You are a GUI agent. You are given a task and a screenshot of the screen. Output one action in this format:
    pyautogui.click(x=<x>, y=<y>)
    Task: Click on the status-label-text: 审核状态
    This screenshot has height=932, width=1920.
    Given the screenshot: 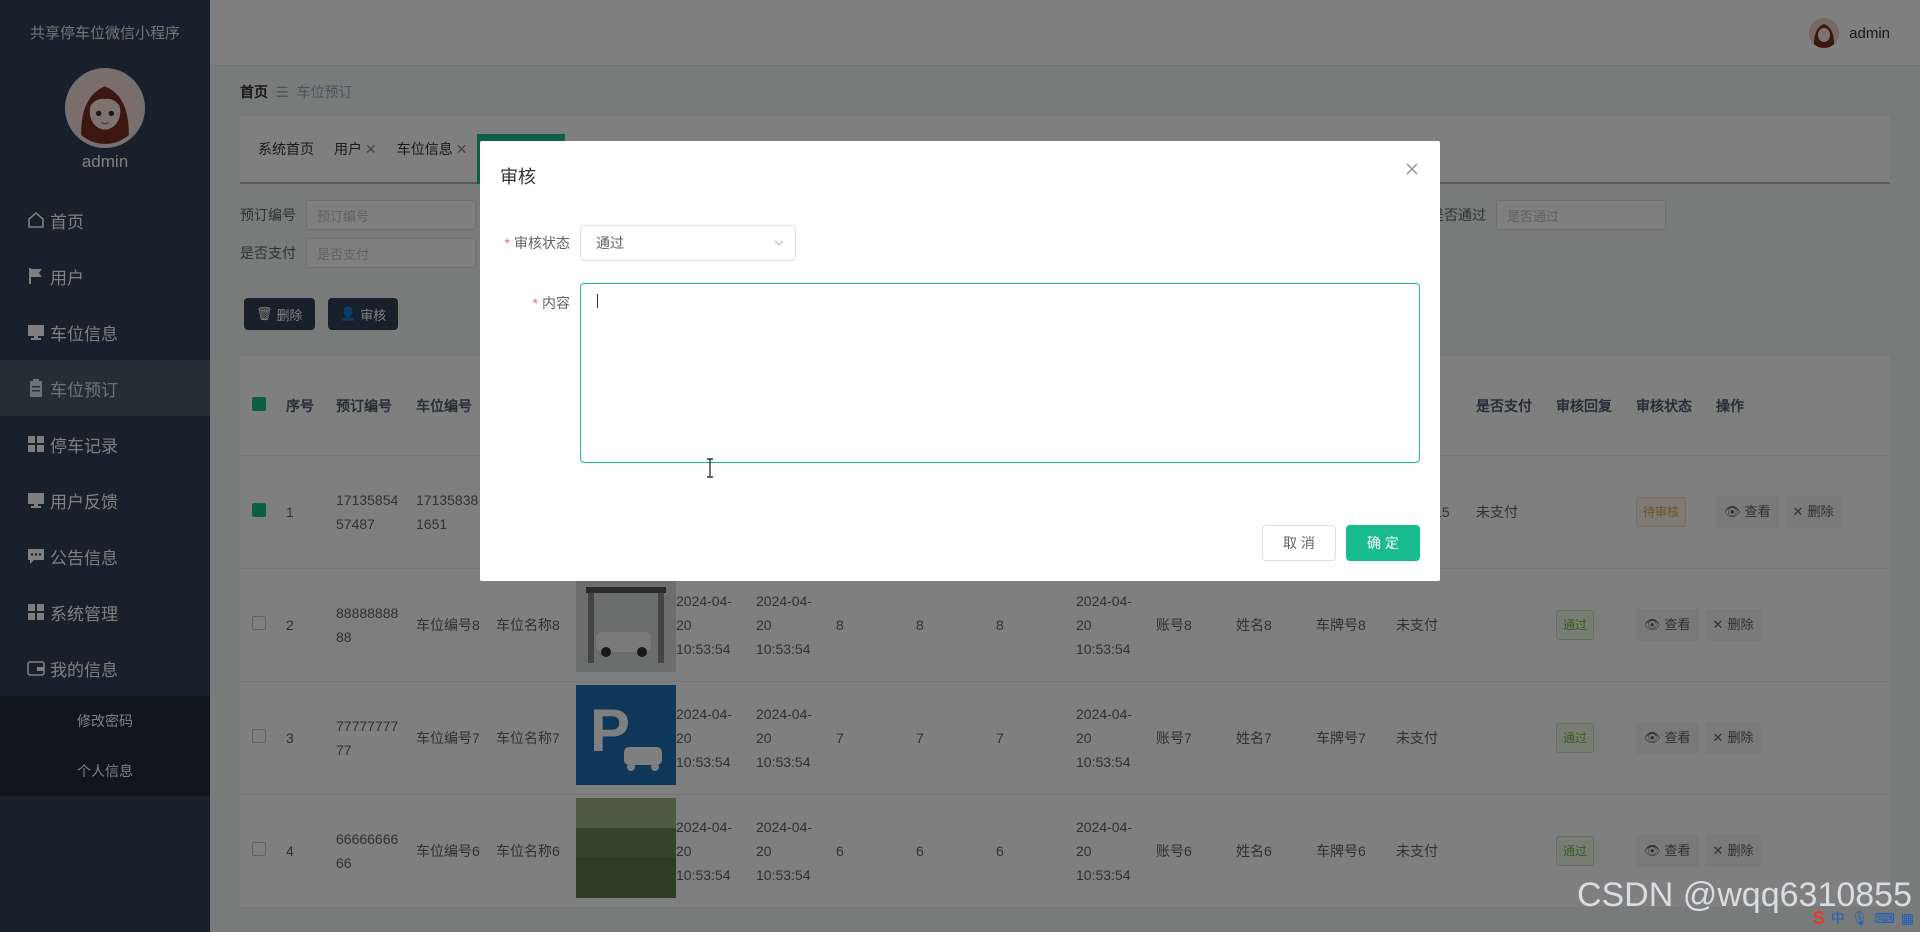 What is the action you would take?
    pyautogui.click(x=542, y=243)
    